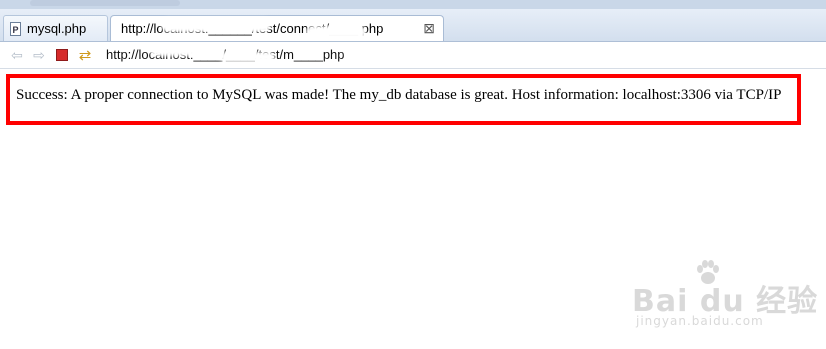 The width and height of the screenshot is (826, 349). I want to click on forward-button: ⇨, so click(39, 55).